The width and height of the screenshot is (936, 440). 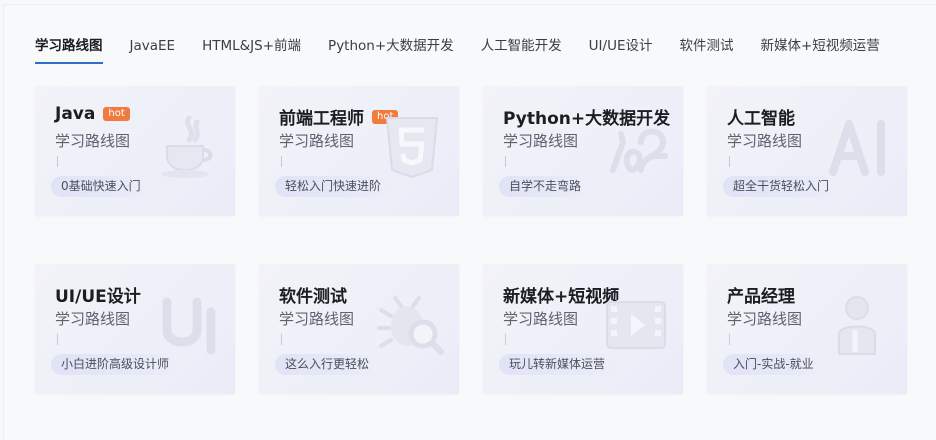 I want to click on card-frontend-engineer: 前端工程师 hot 学习路线图 轻松入门快速进阶, so click(x=359, y=151).